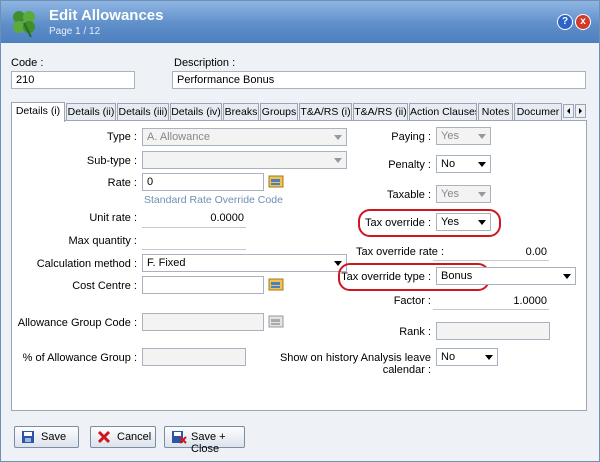 This screenshot has width=600, height=462. I want to click on page-indicator: Page 1 / 12, so click(75, 31).